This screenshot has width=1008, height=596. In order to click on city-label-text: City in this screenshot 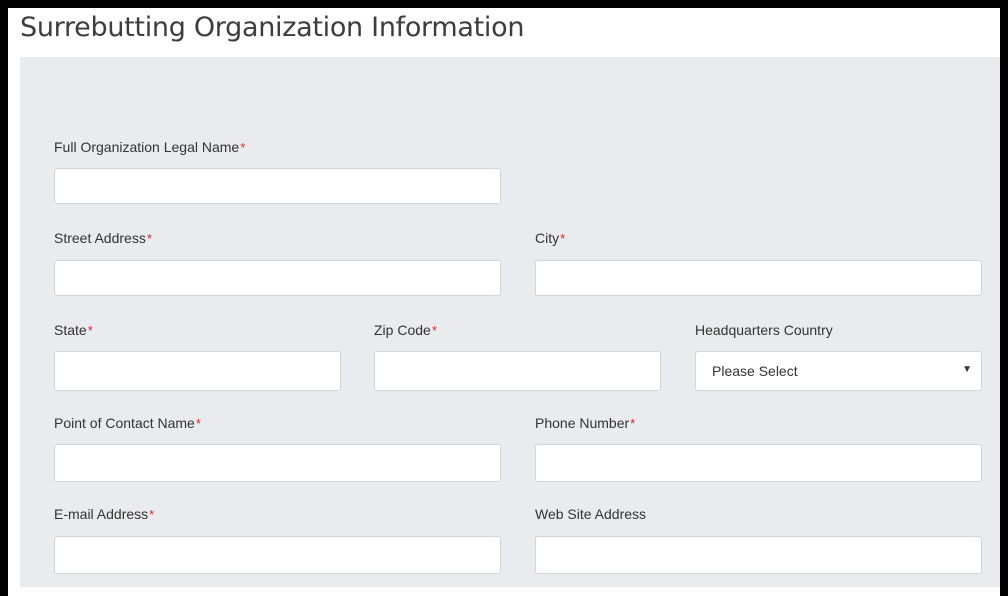, I will do `click(547, 238)`.